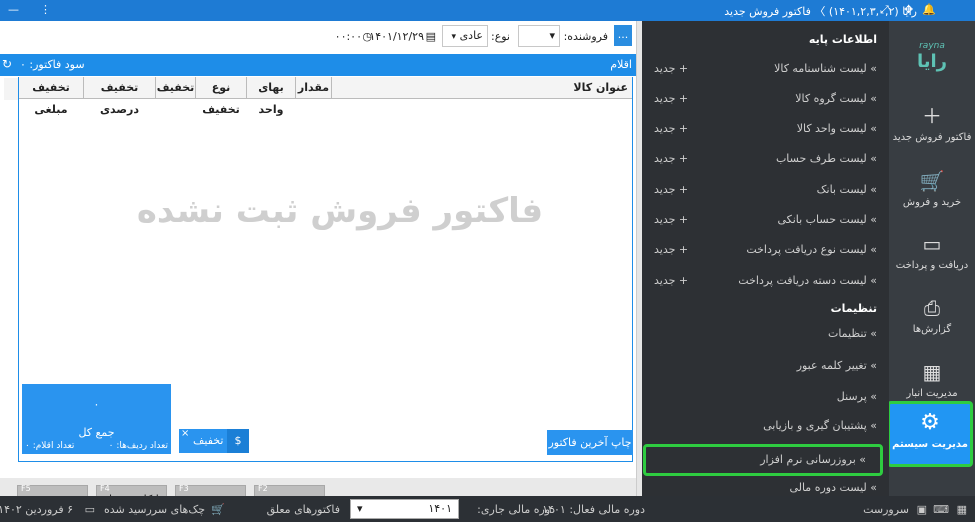 This screenshot has height=522, width=975. Describe the element at coordinates (303, 509) in the screenshot. I see `pending-invoices: فاکتورهای معلق` at that location.